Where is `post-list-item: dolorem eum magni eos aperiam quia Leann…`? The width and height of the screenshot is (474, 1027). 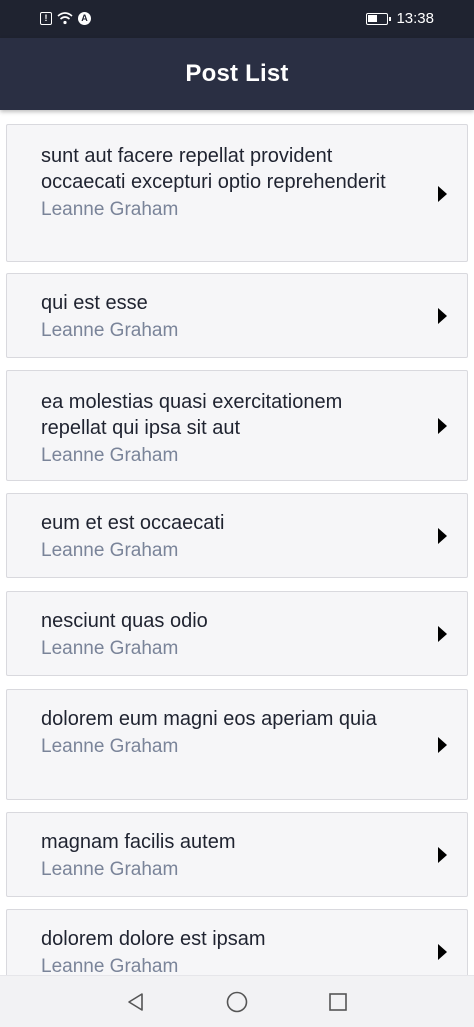
post-list-item: dolorem eum magni eos aperiam quia Leann… is located at coordinates (237, 744).